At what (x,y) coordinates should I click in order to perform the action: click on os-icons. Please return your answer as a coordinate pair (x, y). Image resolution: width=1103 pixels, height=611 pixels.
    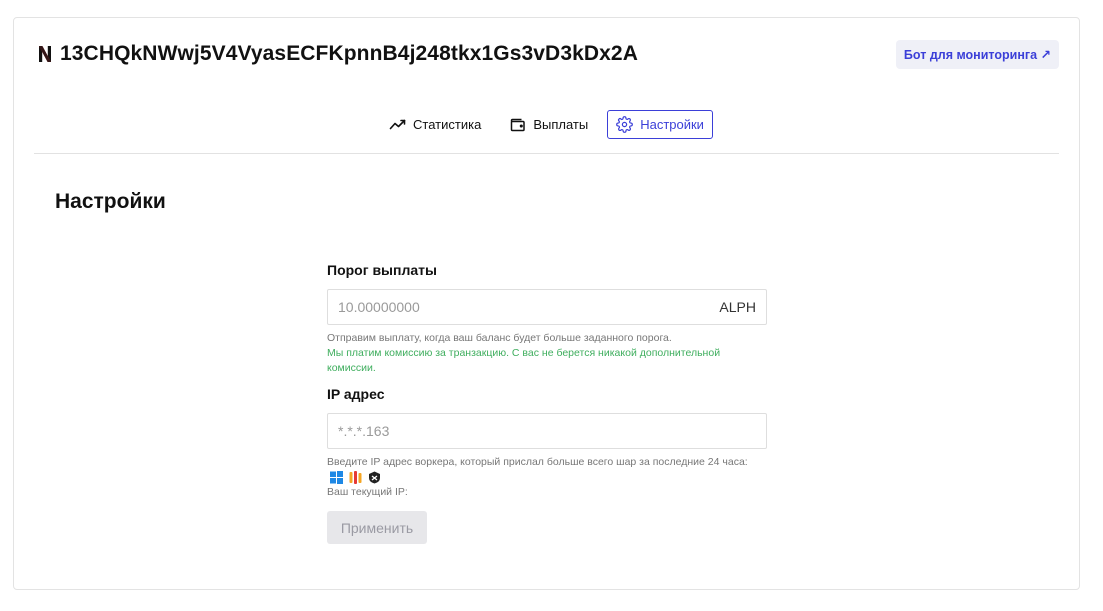
    Looking at the image, I should click on (355, 477).